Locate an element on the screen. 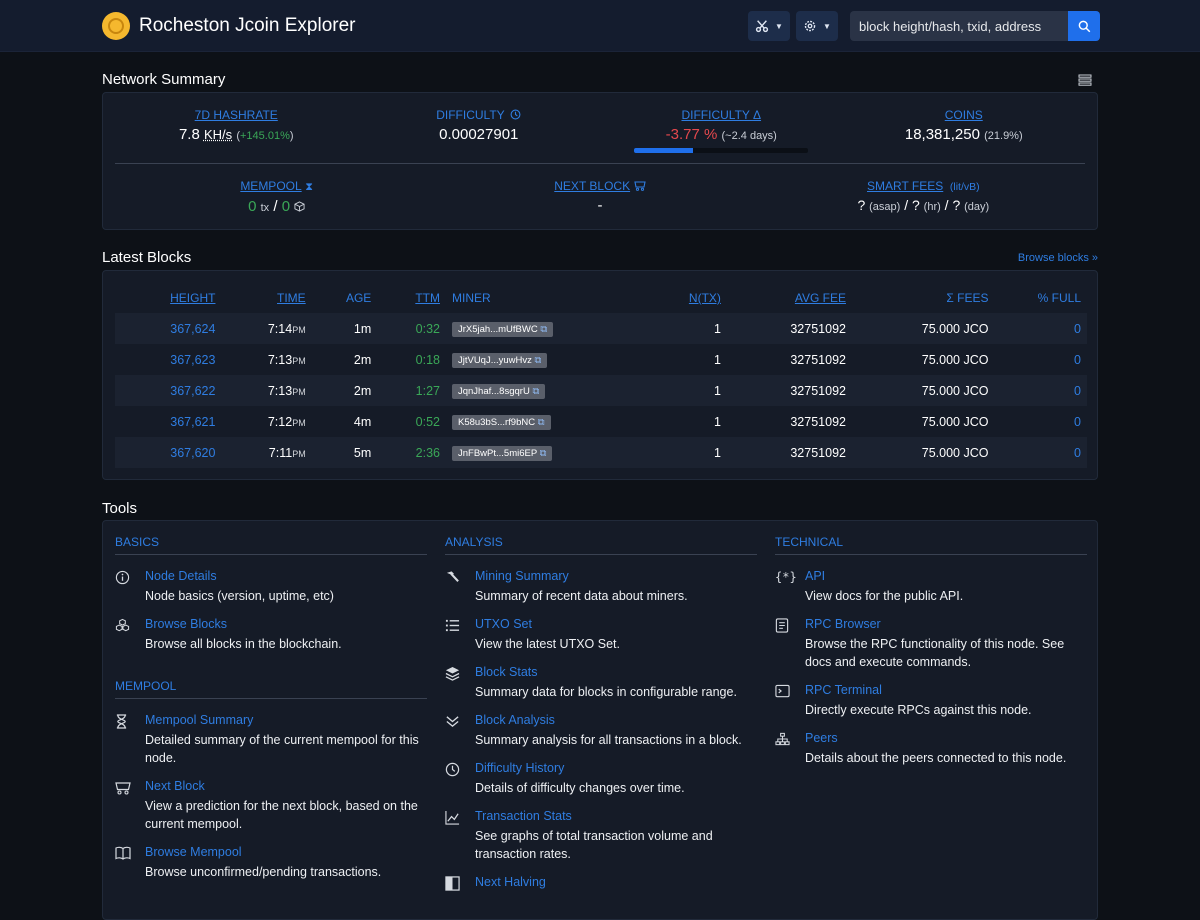  info-icon is located at coordinates (122, 577).